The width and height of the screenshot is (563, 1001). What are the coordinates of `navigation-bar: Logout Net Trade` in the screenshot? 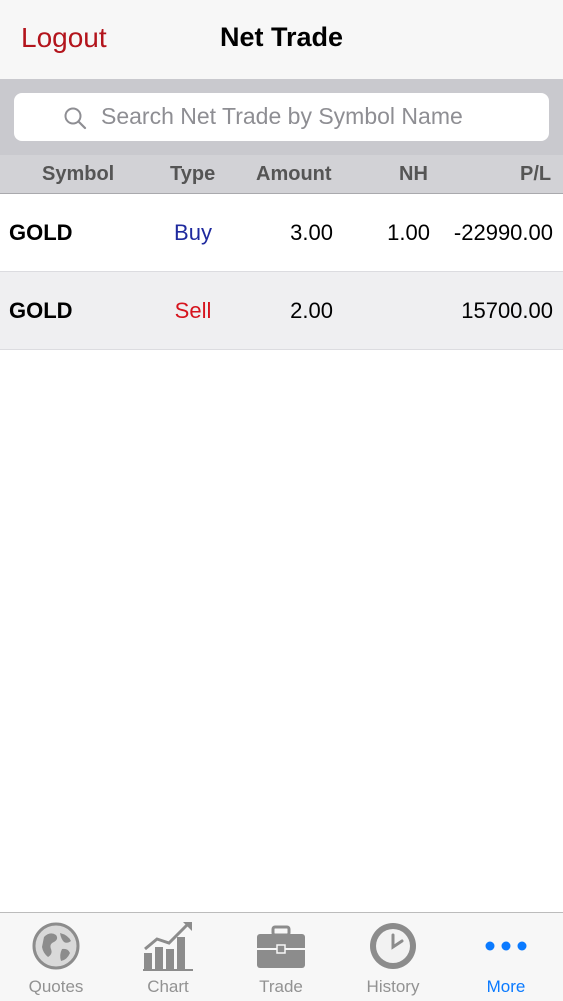 It's located at (281, 39).